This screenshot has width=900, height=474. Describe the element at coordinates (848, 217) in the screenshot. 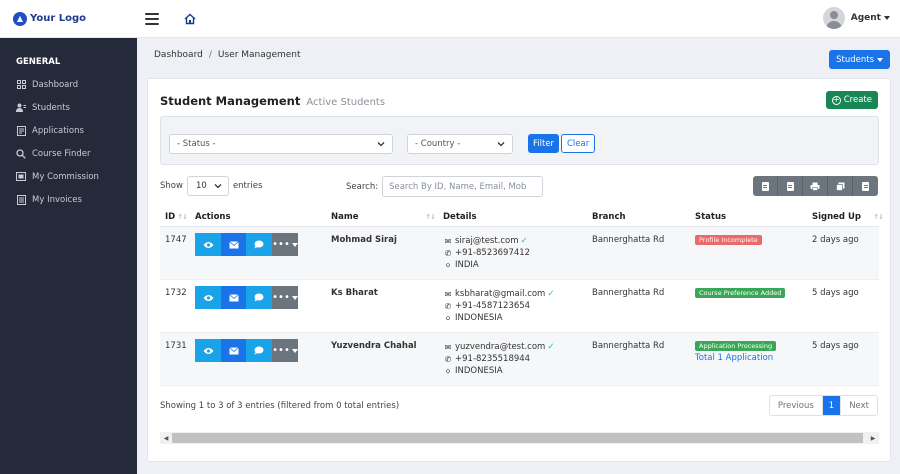

I see `column-header-signed-up: Signed Up ↑↓` at that location.